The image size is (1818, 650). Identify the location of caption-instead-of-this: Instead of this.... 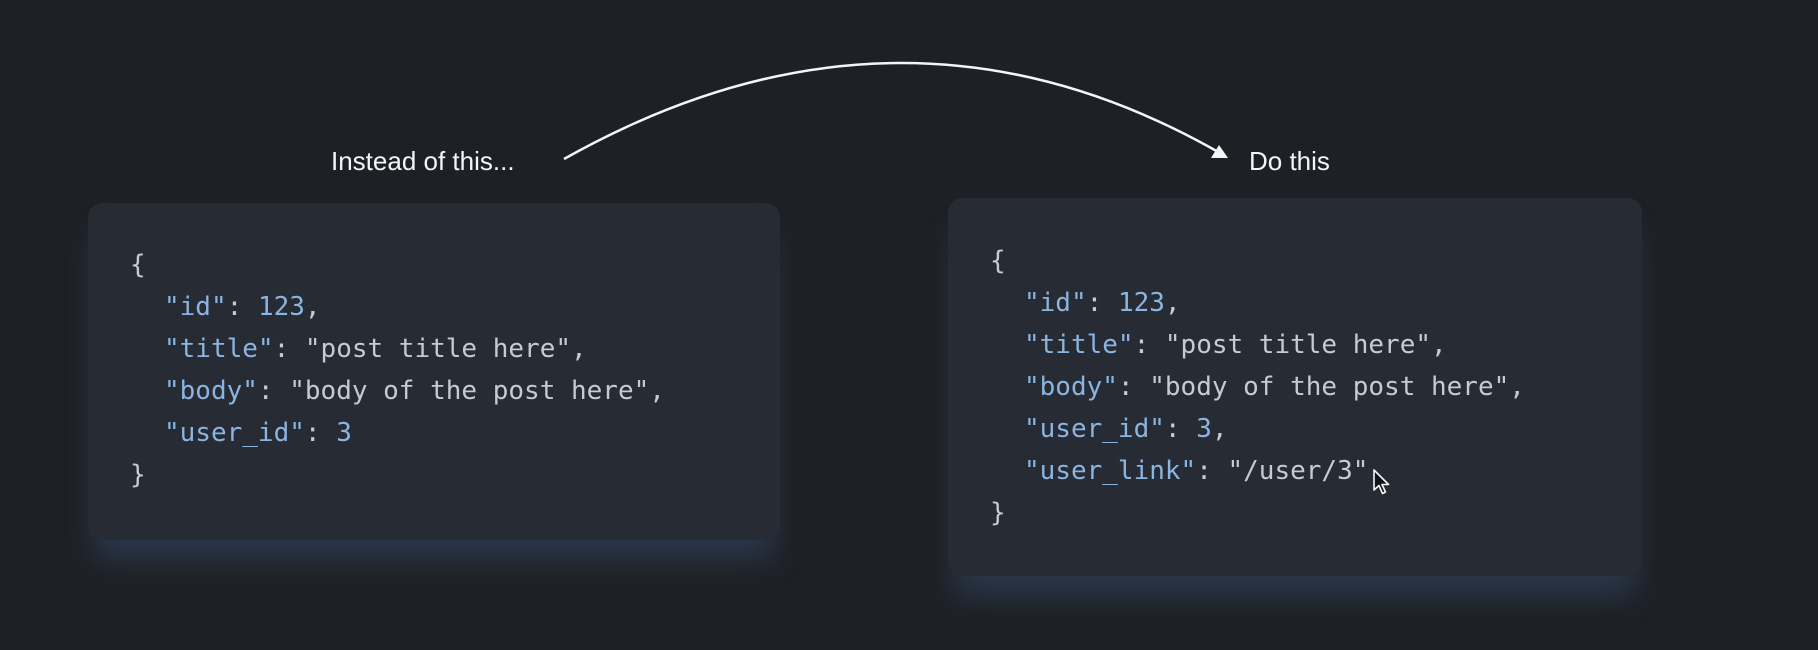
(423, 161).